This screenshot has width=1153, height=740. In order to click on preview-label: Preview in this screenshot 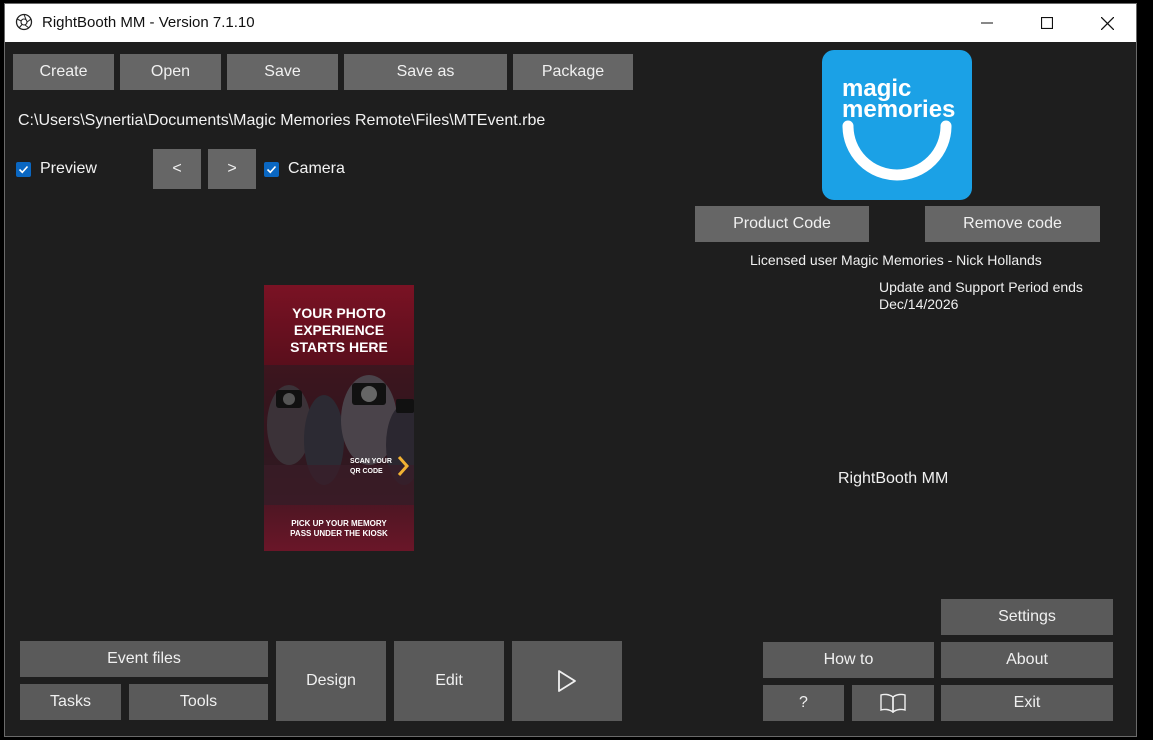, I will do `click(68, 168)`.